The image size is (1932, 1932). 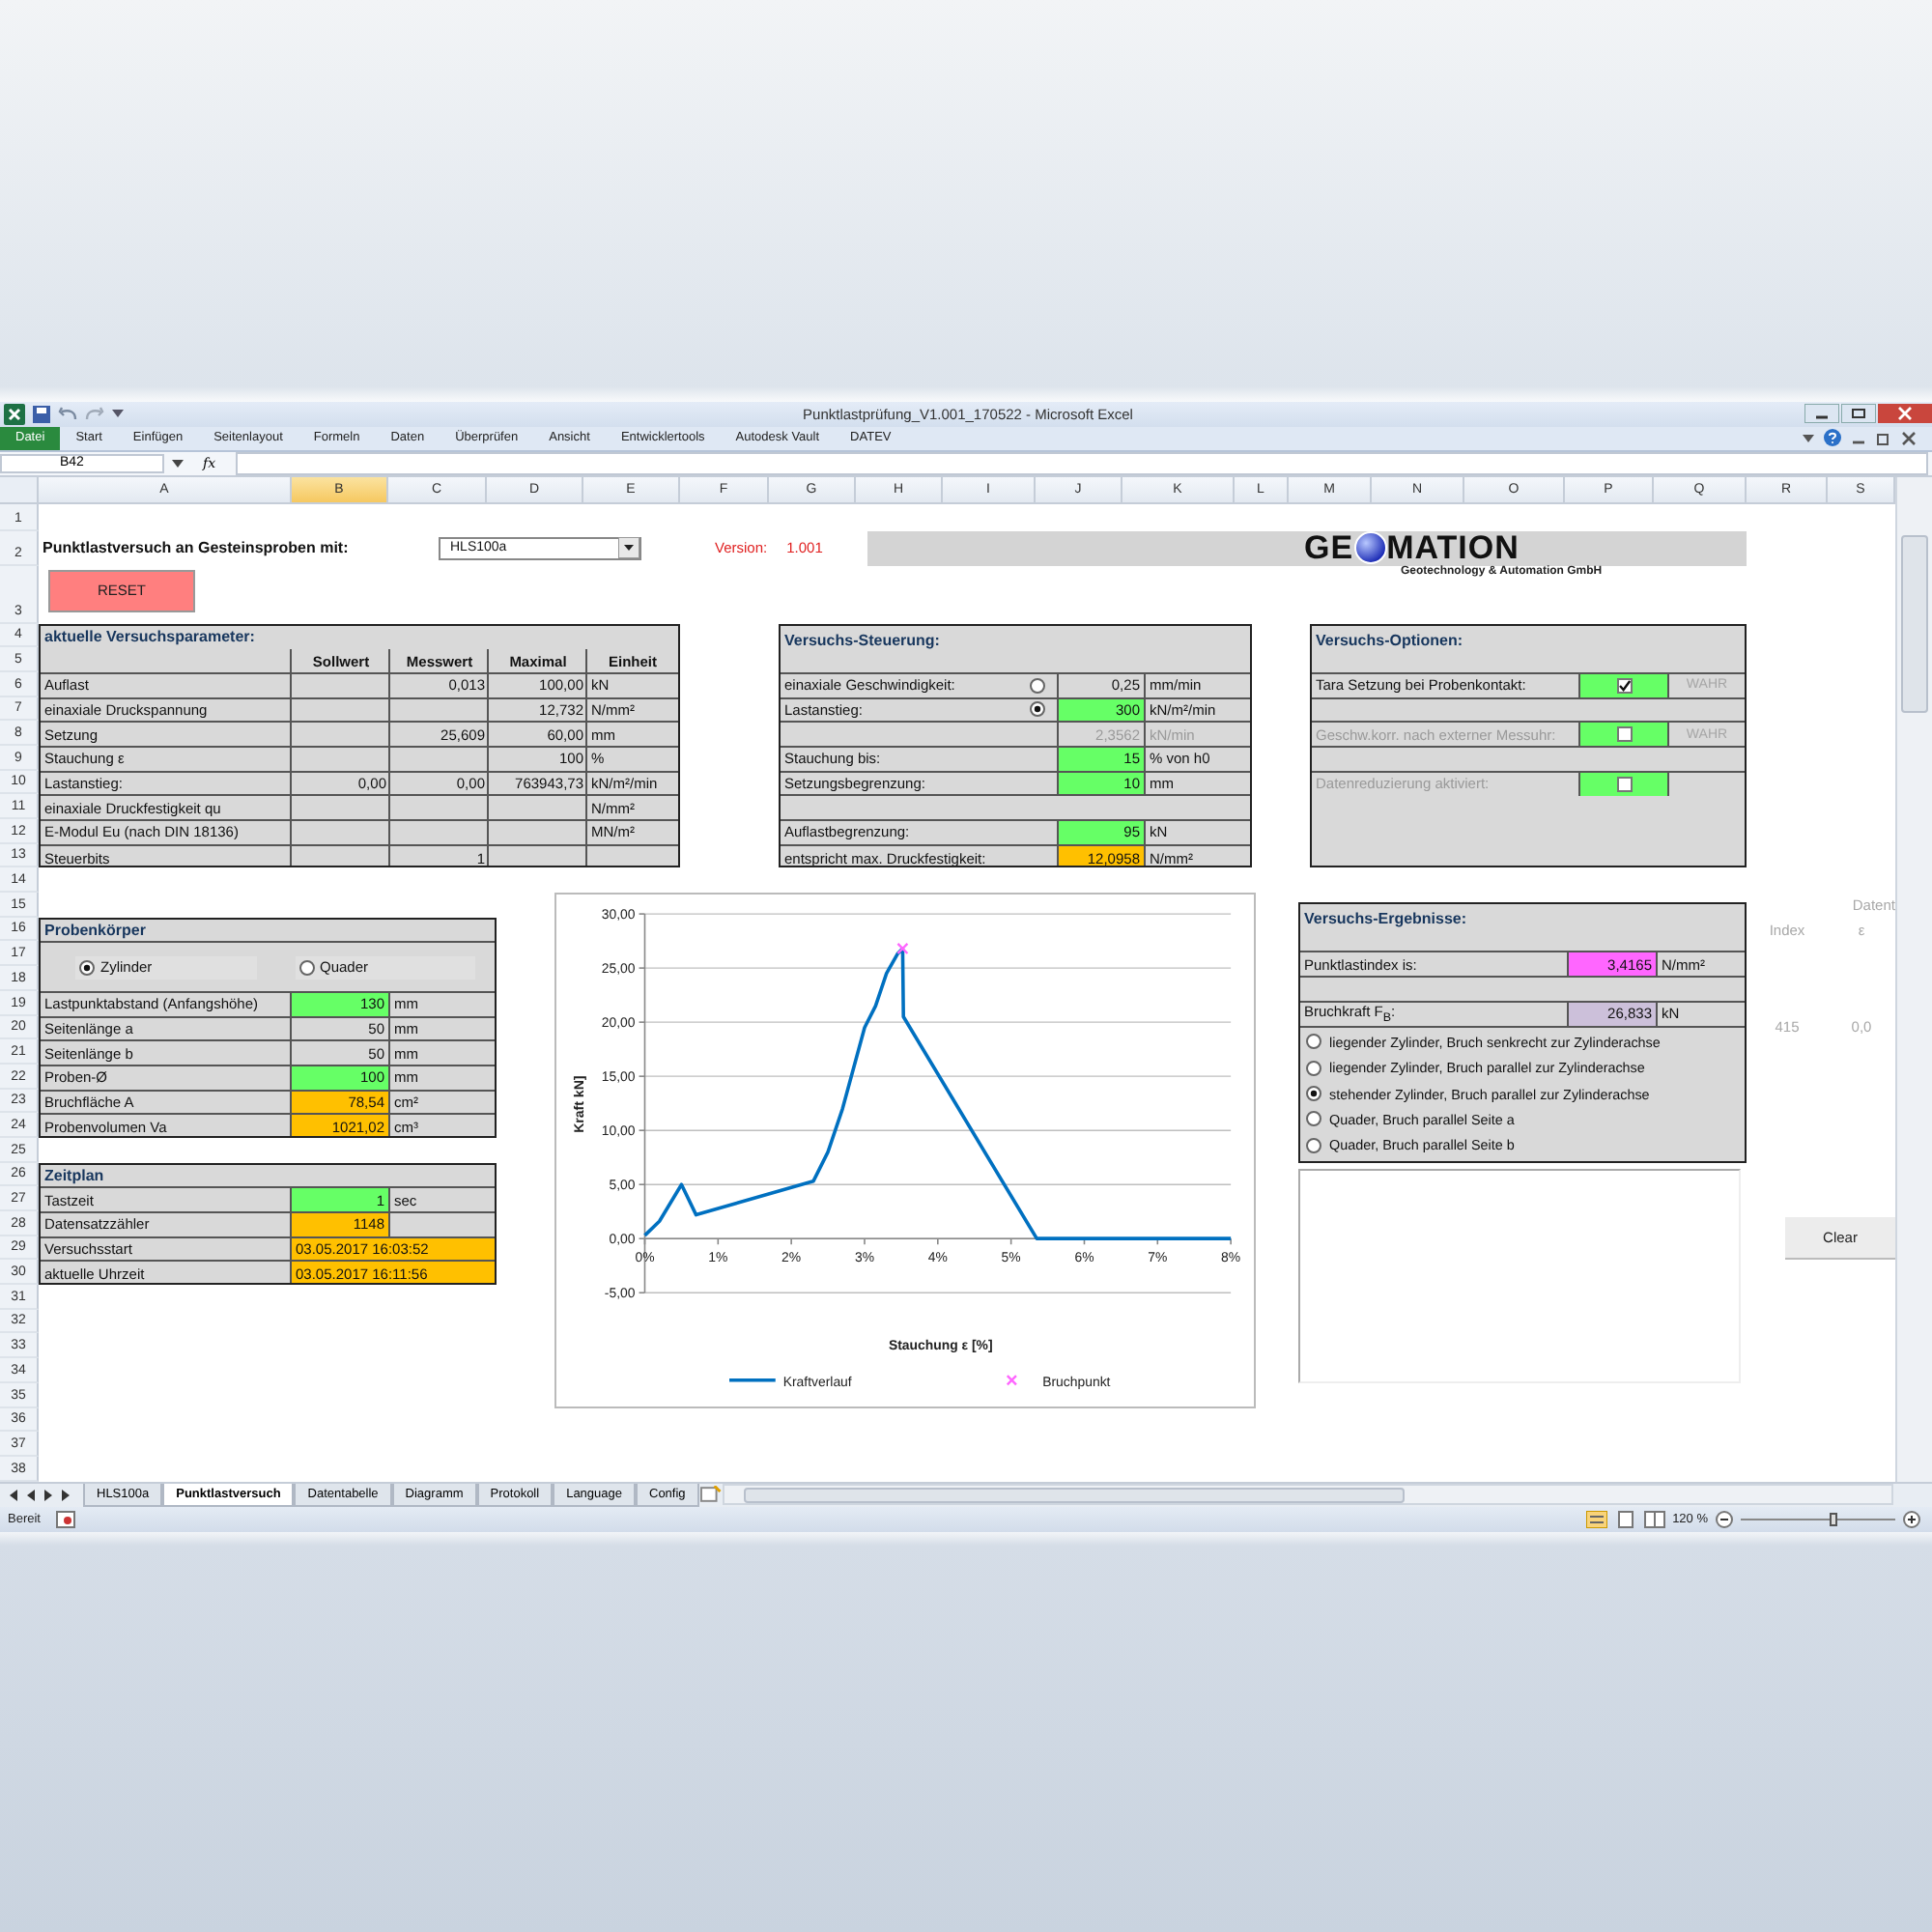 I want to click on new-sheet-icon, so click(x=710, y=1494).